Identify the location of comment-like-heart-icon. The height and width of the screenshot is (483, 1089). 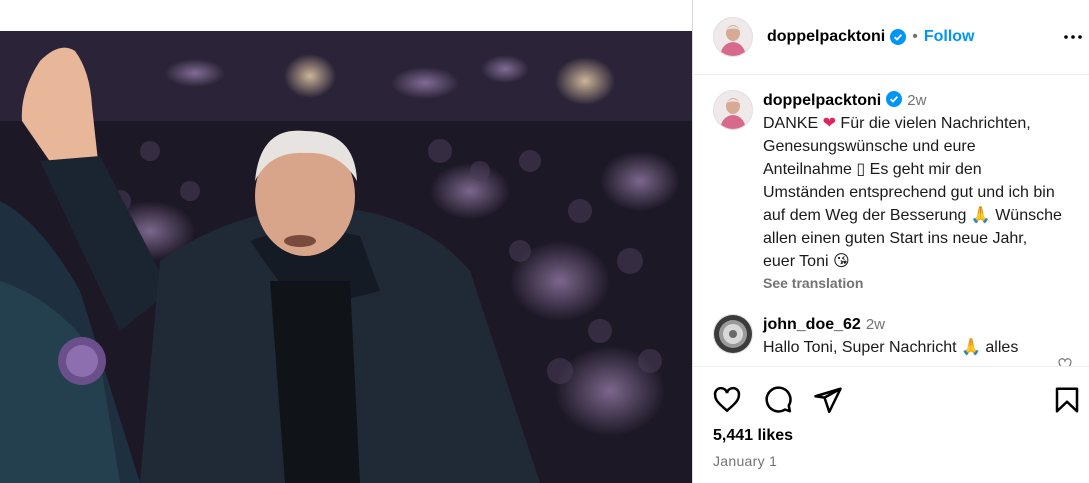
(1065, 362).